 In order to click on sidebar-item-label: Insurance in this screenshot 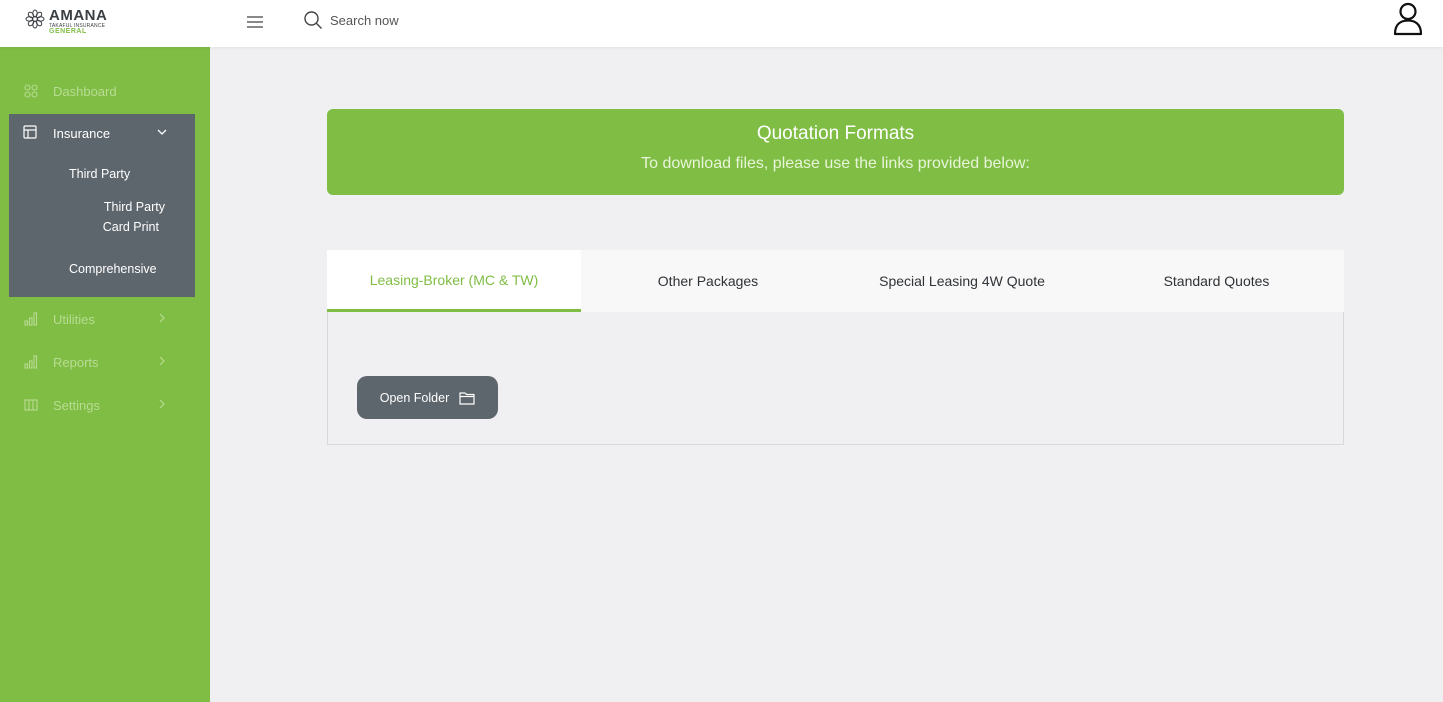, I will do `click(82, 133)`.